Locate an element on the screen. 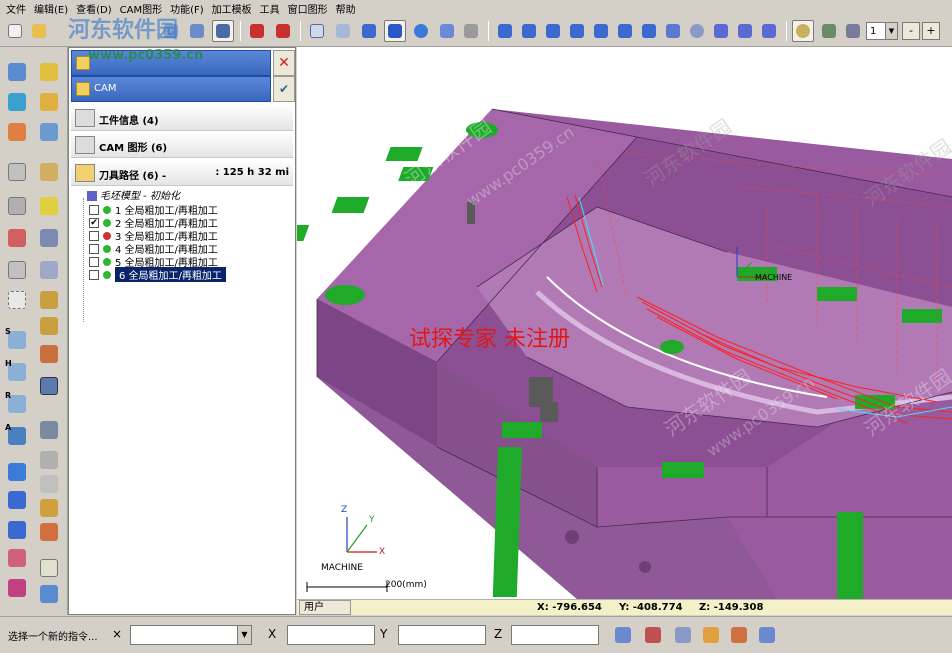 The image size is (952, 653). layer-select: 1 ▼ is located at coordinates (882, 31).